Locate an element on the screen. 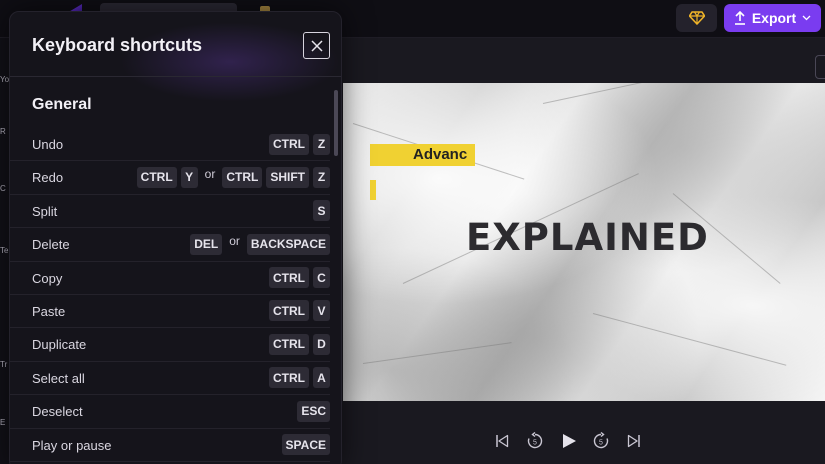  shortcut-keys: ESC is located at coordinates (313, 411).